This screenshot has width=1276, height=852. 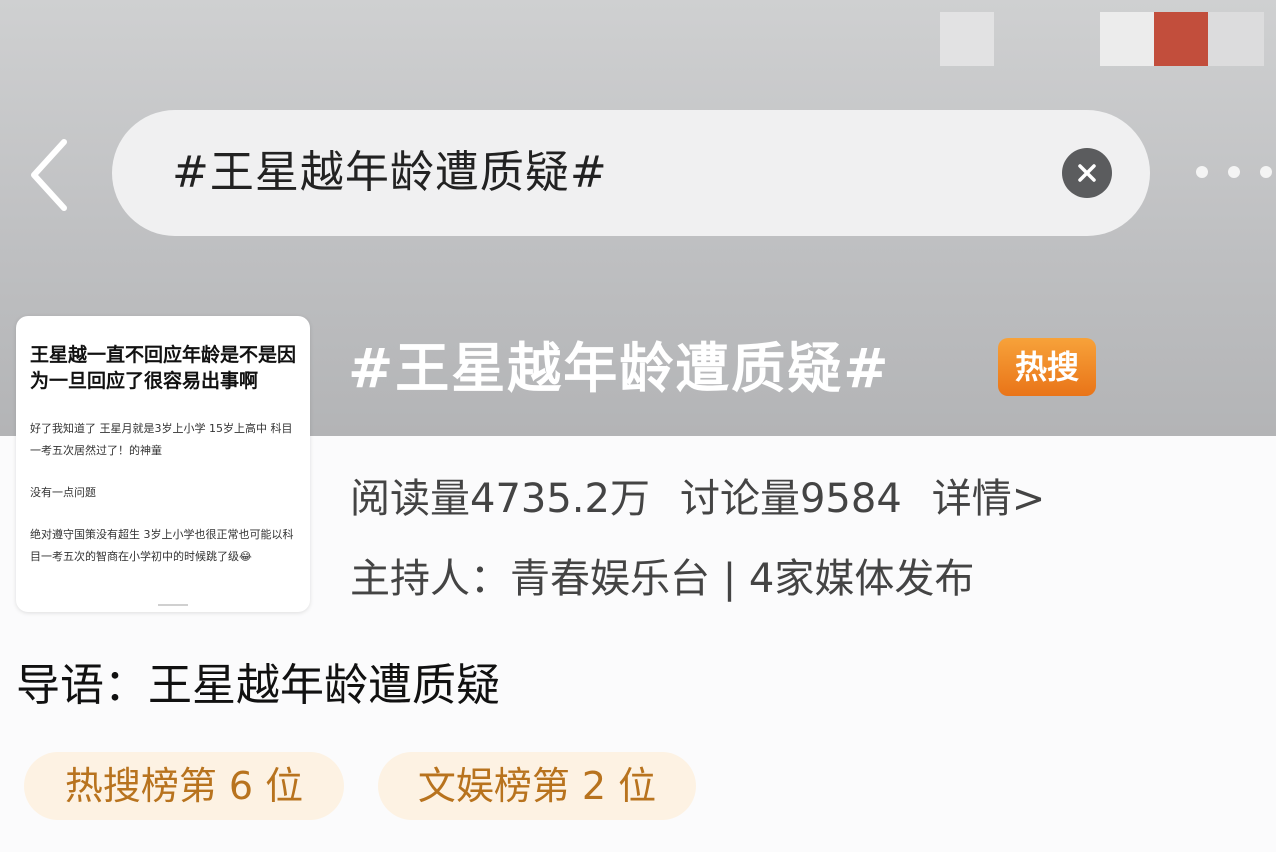 What do you see at coordinates (500, 499) in the screenshot?
I see `read-count: 阅读量4735.2万` at bounding box center [500, 499].